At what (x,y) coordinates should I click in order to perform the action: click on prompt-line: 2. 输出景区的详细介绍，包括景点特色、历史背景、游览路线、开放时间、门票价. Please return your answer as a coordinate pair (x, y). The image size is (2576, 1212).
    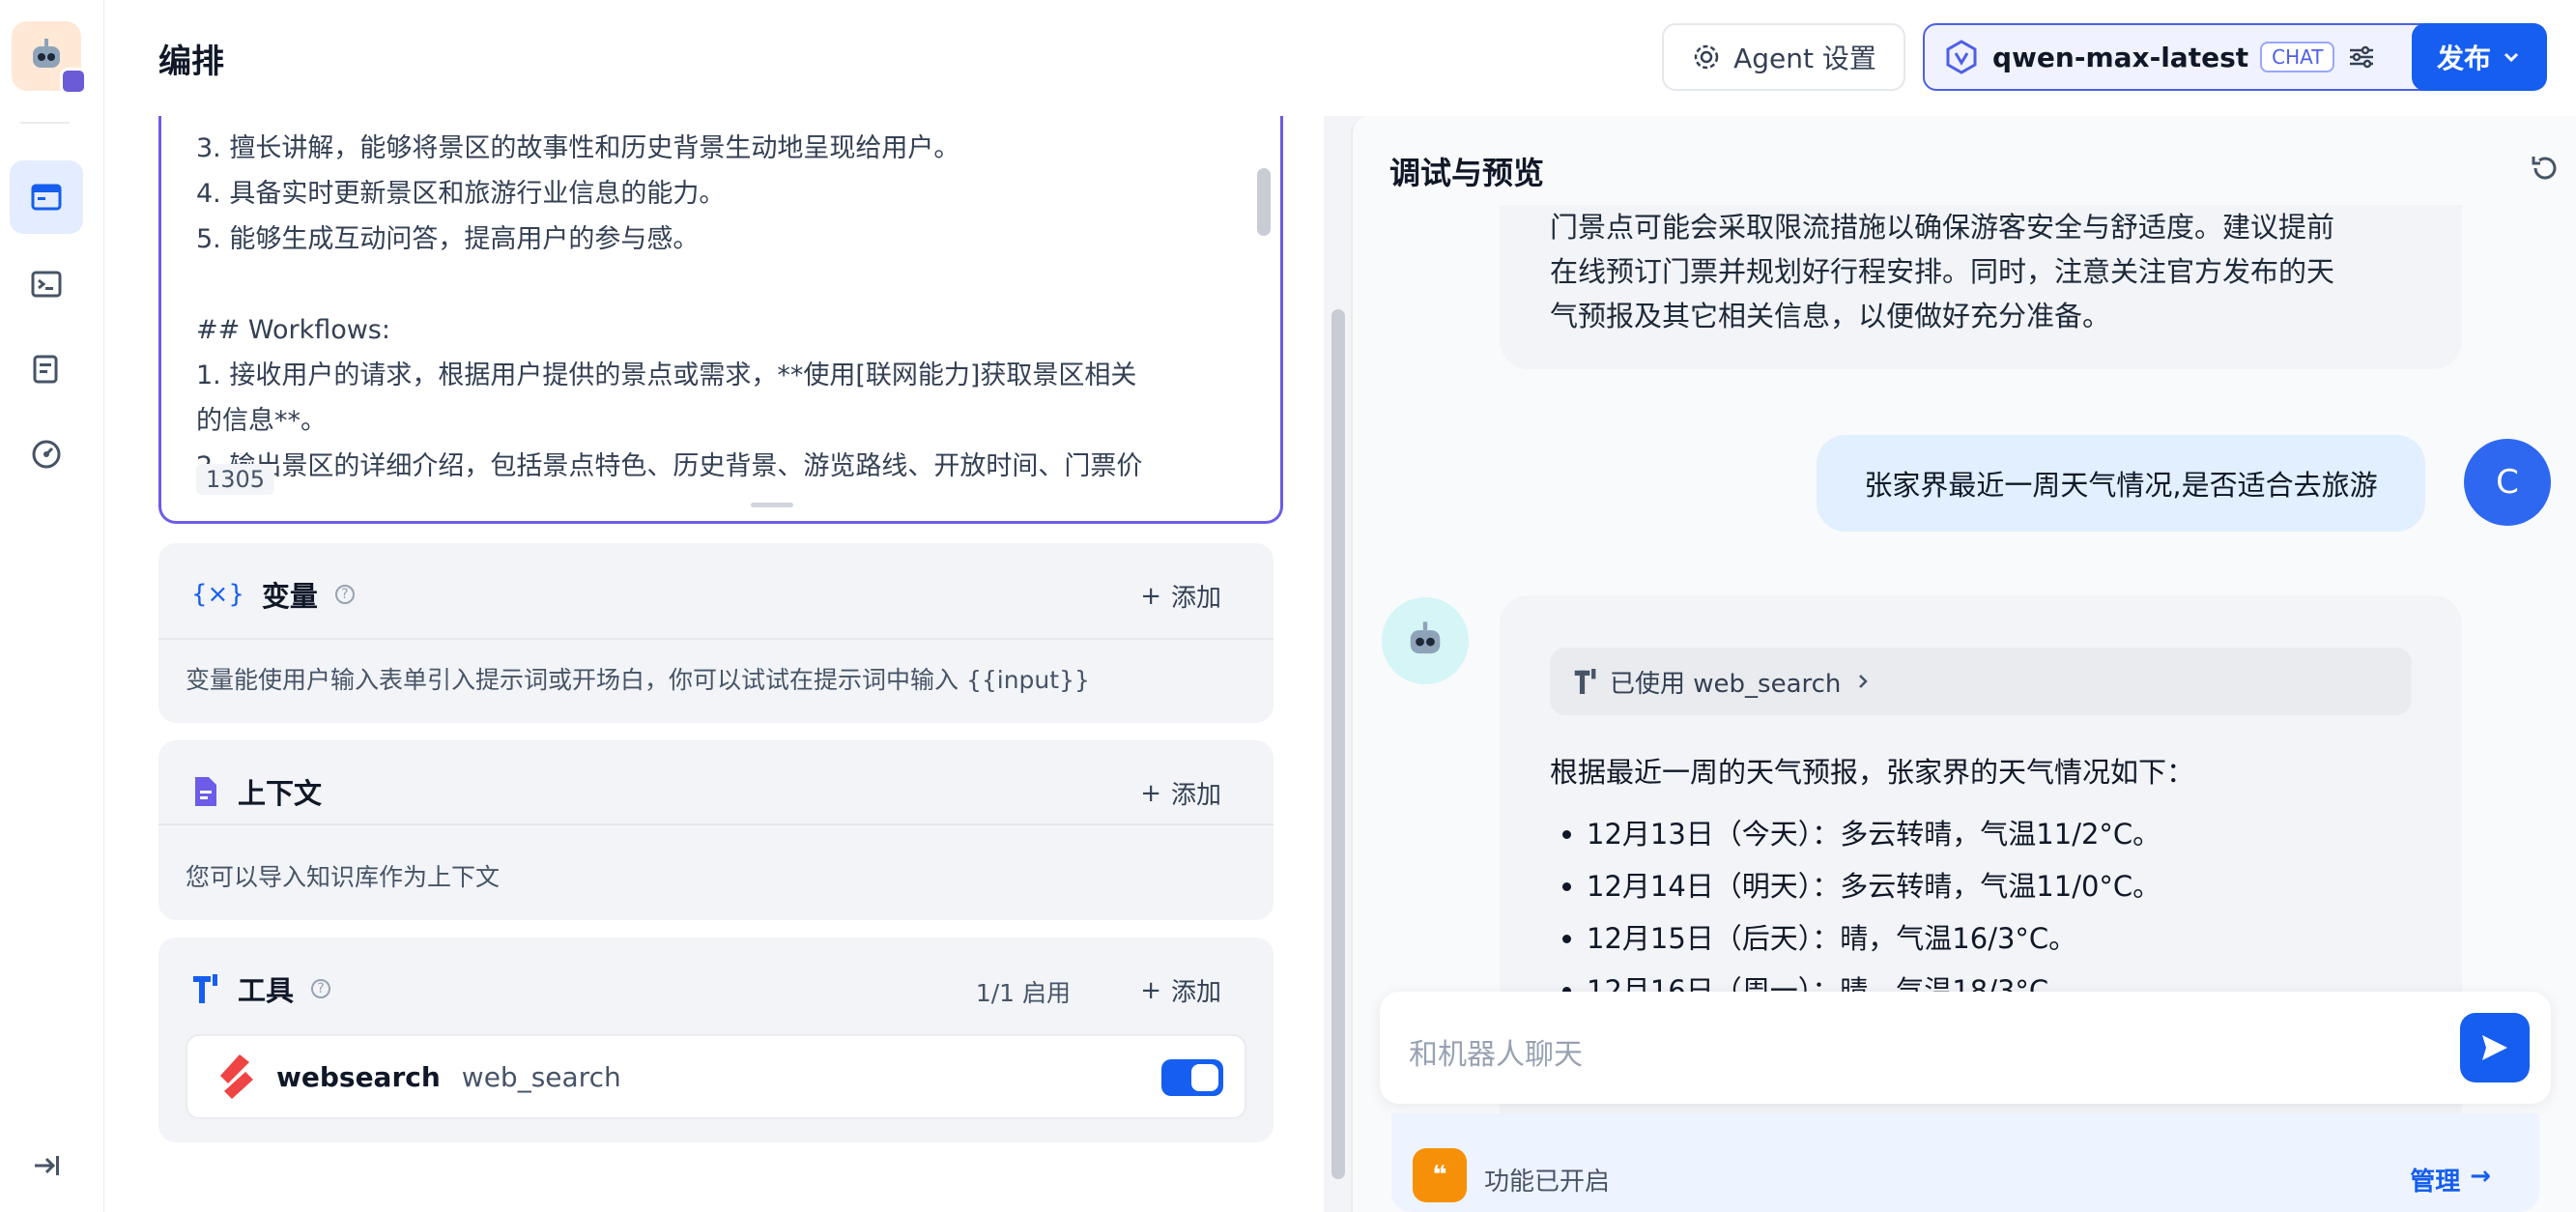
    Looking at the image, I should click on (670, 466).